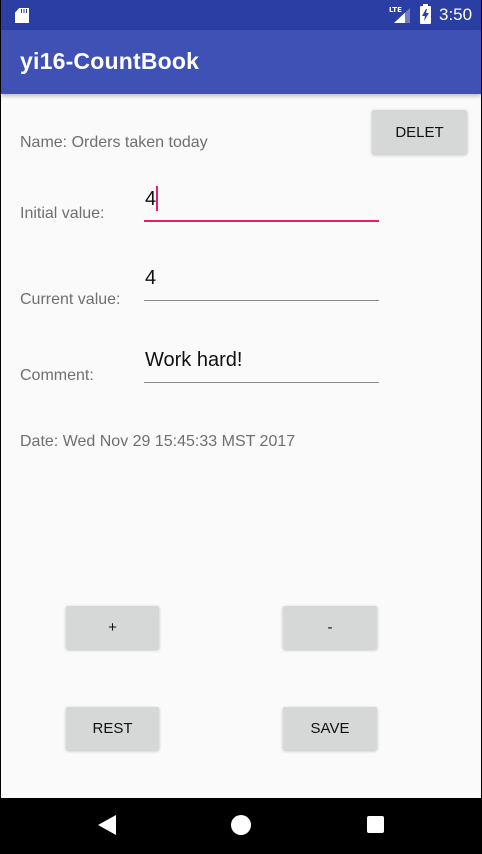  Describe the element at coordinates (261, 382) in the screenshot. I see `comment-underline` at that location.